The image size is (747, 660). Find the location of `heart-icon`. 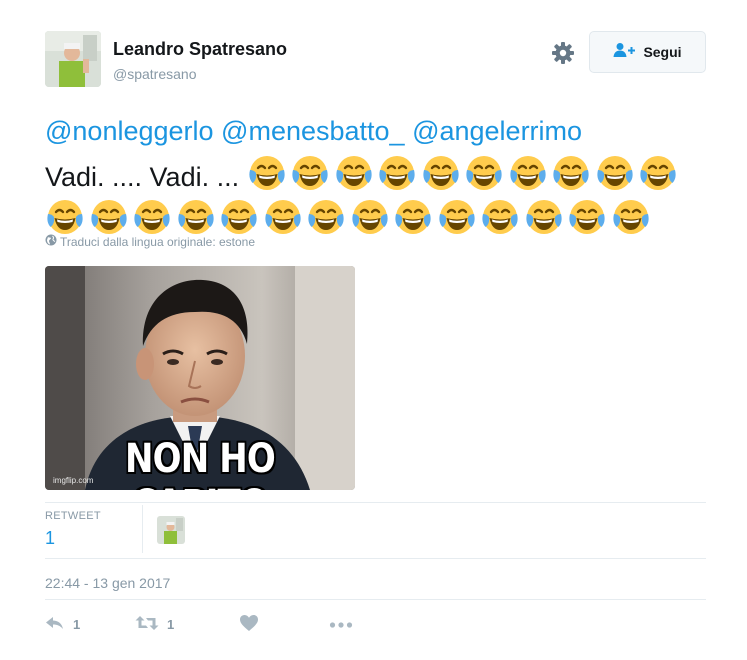

heart-icon is located at coordinates (249, 624).